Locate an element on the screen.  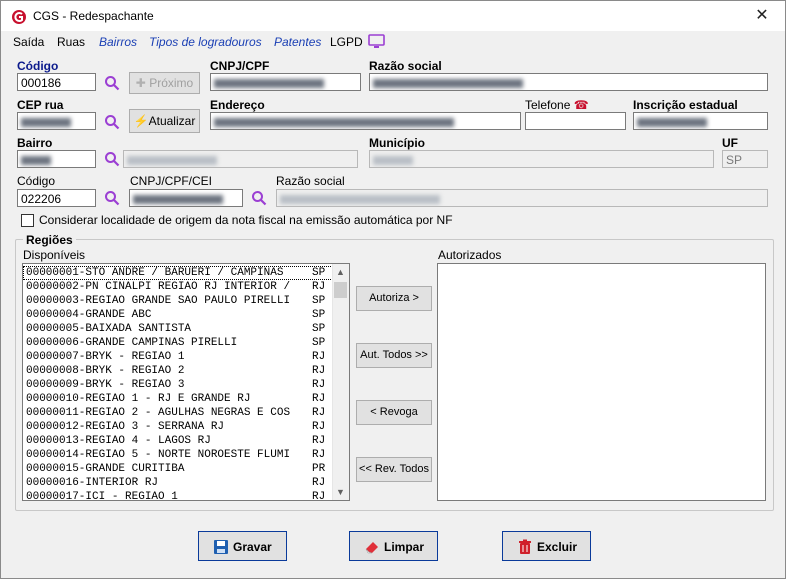
list-item: 00000015-GRANDE CURITIBA PR is located at coordinates (186, 469).